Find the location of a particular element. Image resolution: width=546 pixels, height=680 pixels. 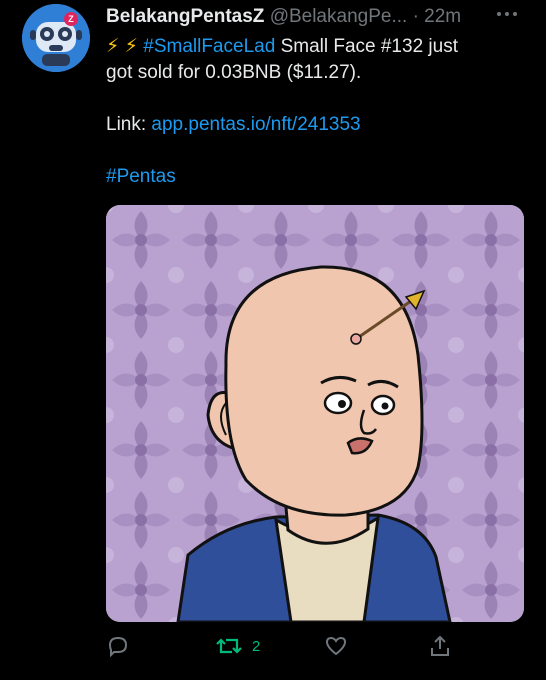

tweet-header: BelakangPentasZ @BelakangPe... · 22m is located at coordinates (316, 19).